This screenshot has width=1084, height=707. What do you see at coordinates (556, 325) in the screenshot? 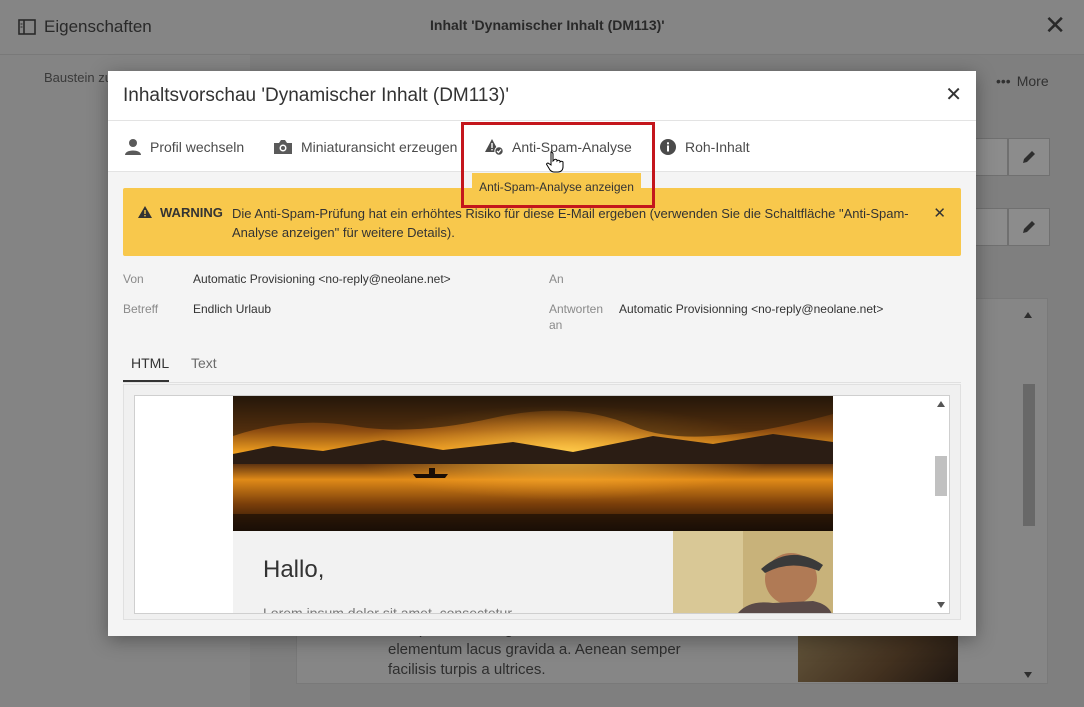
I see `reply-to-label-line2: an` at bounding box center [556, 325].